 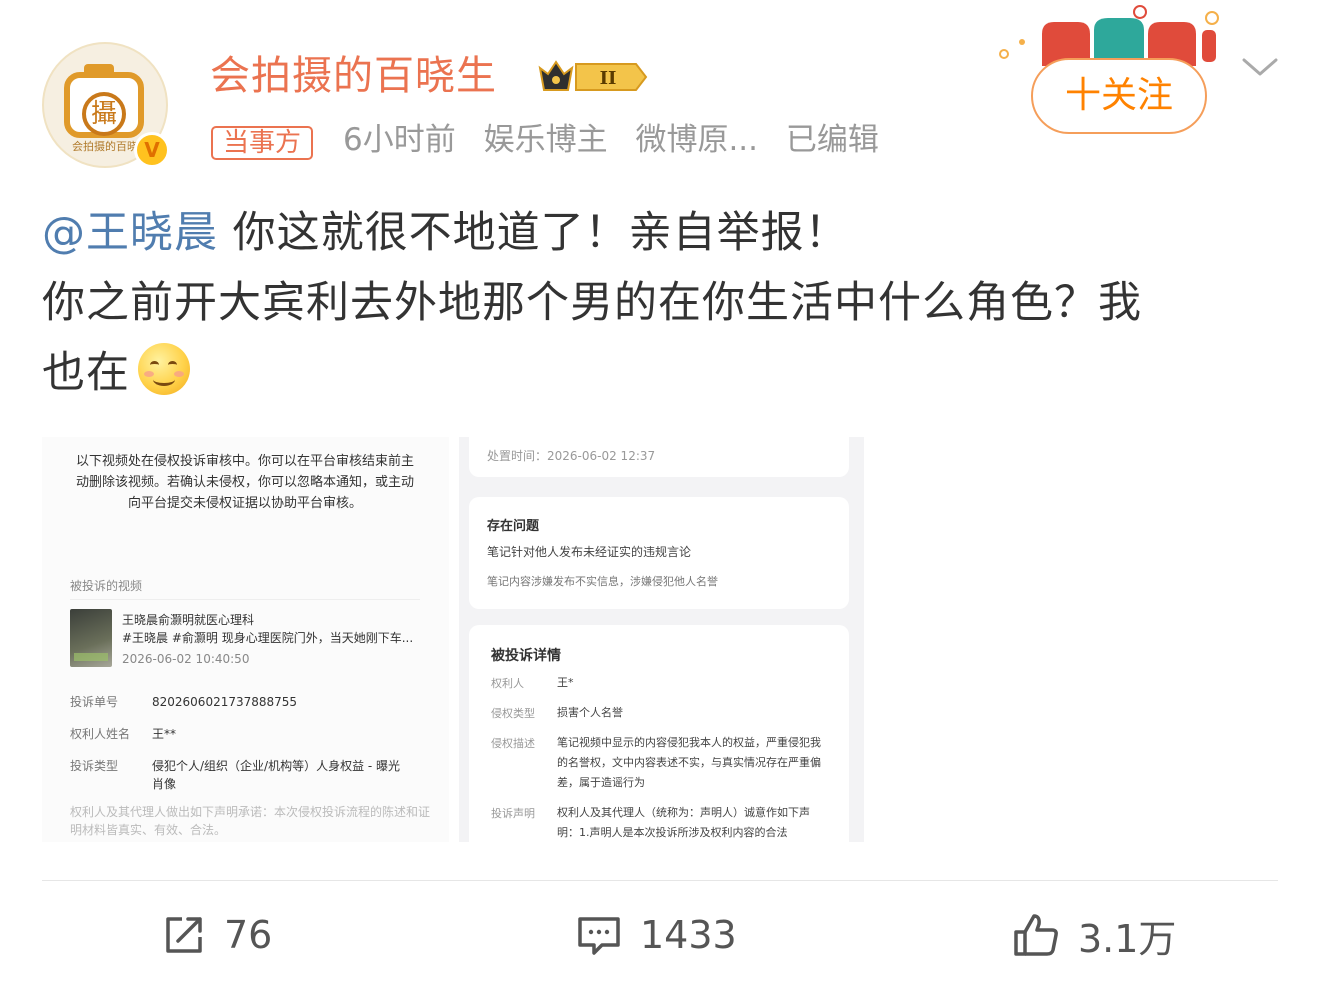 I want to click on mention-link: @王晓晨, so click(x=130, y=233).